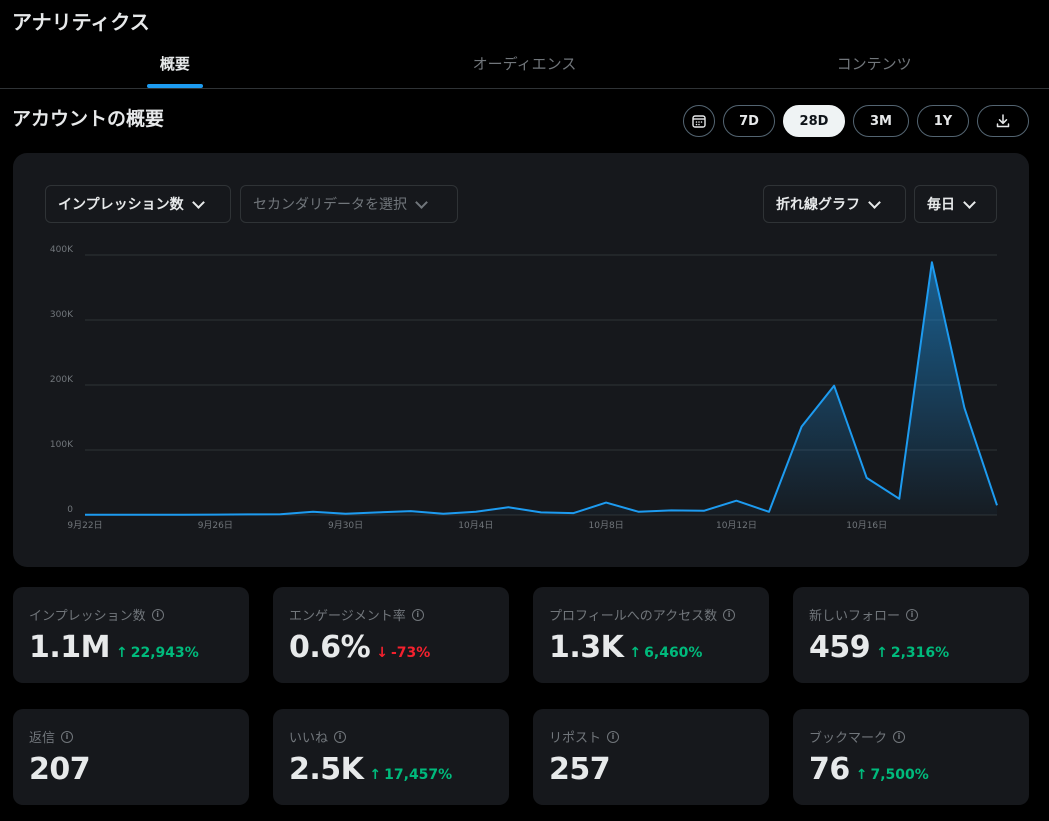 Image resolution: width=1049 pixels, height=821 pixels. What do you see at coordinates (899, 775) in the screenshot?
I see `stat-change-value: 7,500%` at bounding box center [899, 775].